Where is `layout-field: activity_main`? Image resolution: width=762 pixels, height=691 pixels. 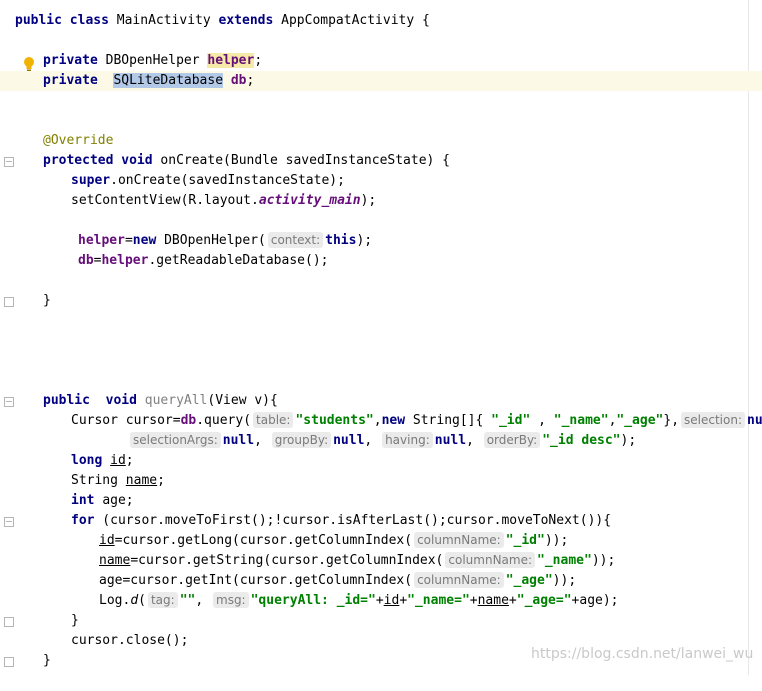 layout-field: activity_main is located at coordinates (309, 200).